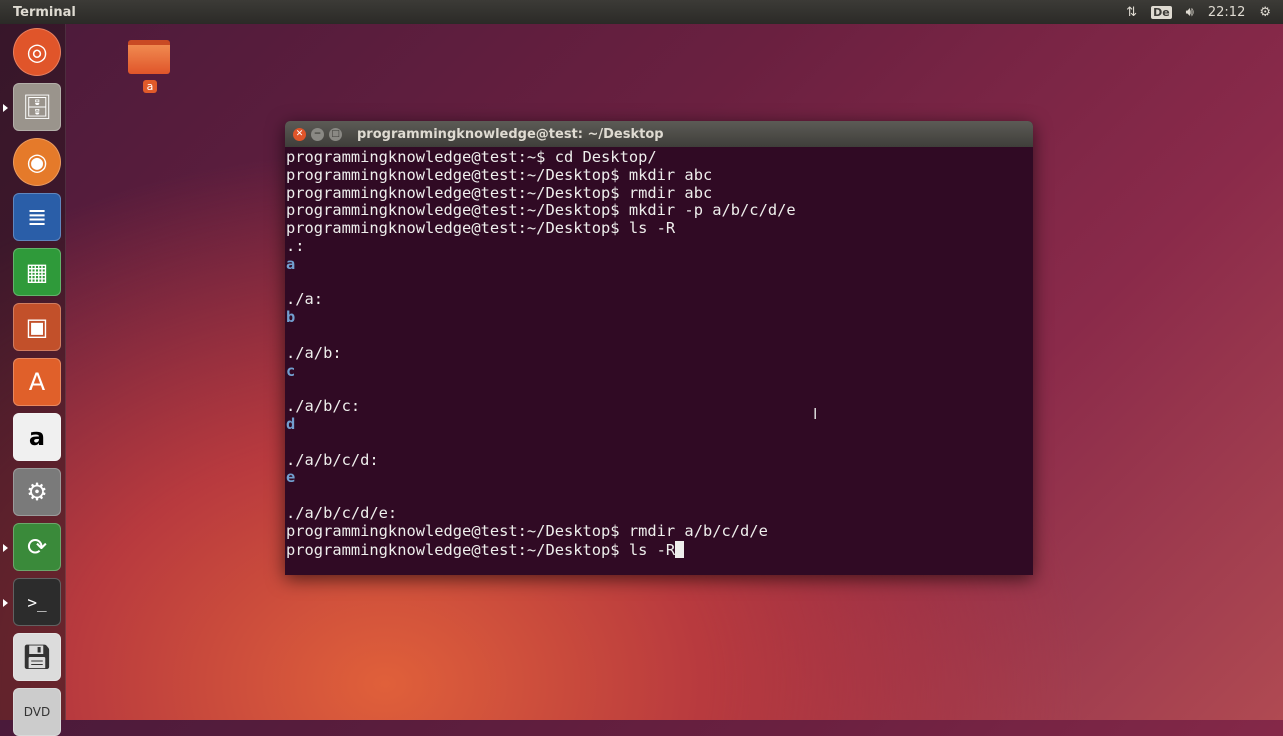 The image size is (1283, 736). What do you see at coordinates (37, 657) in the screenshot?
I see `save-floppy-icon: 💾︎` at bounding box center [37, 657].